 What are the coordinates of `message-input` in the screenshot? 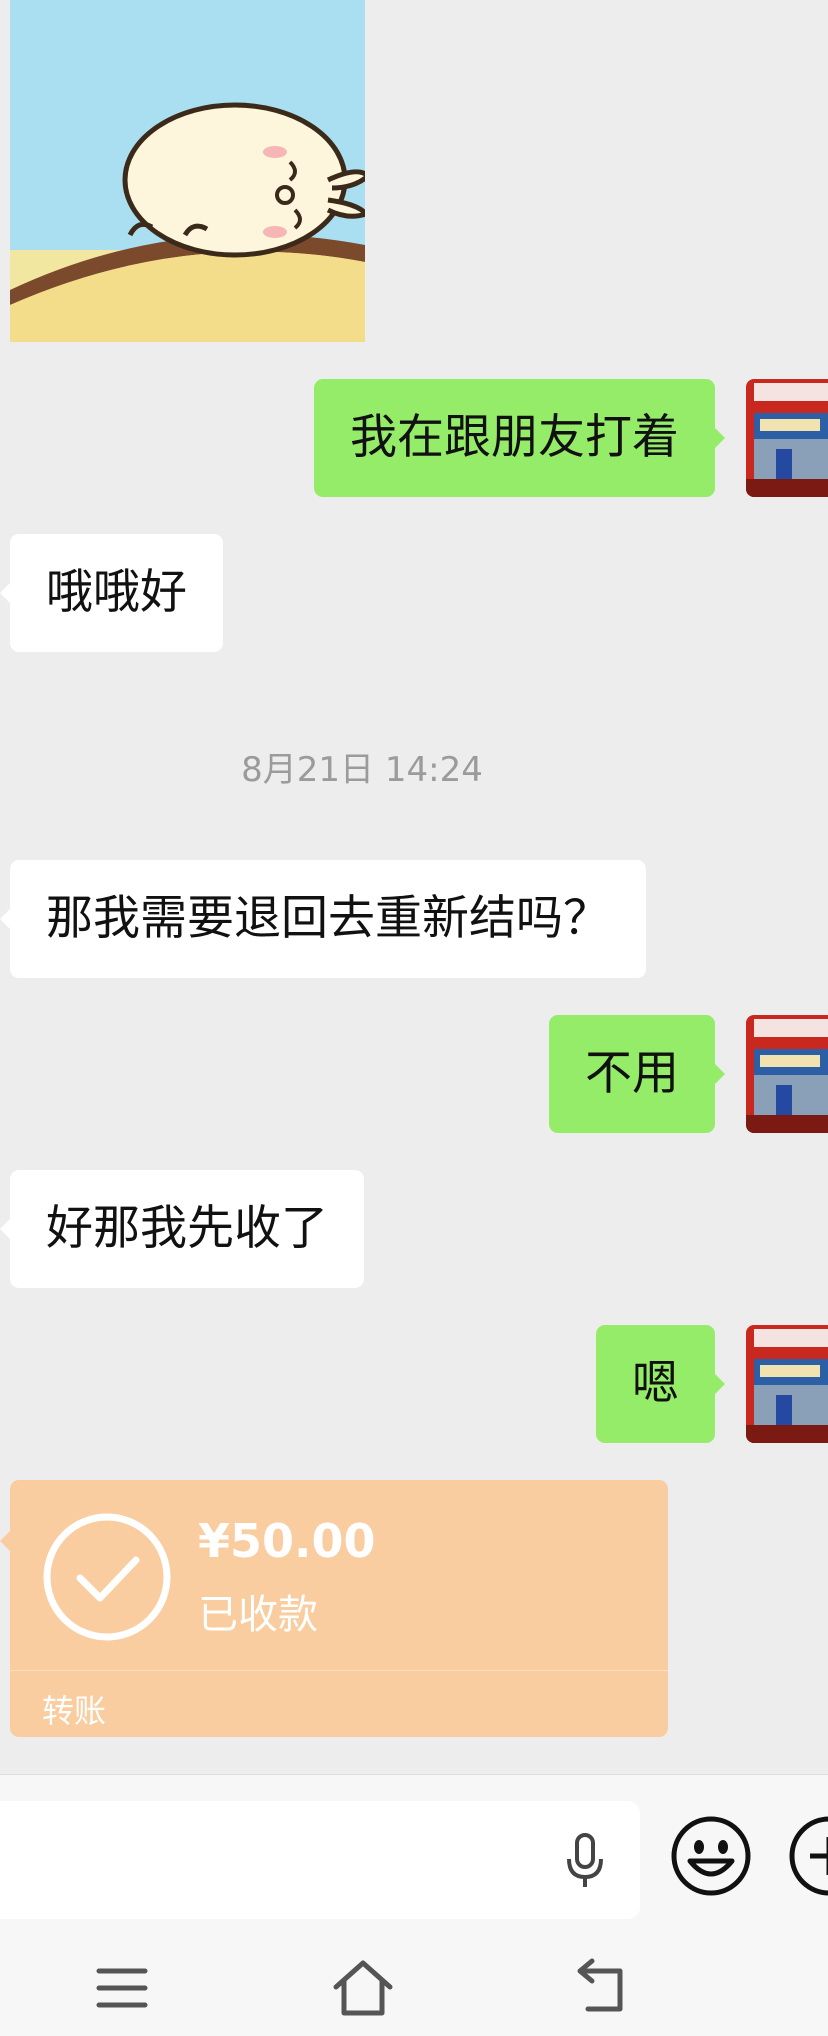 It's located at (320, 1860).